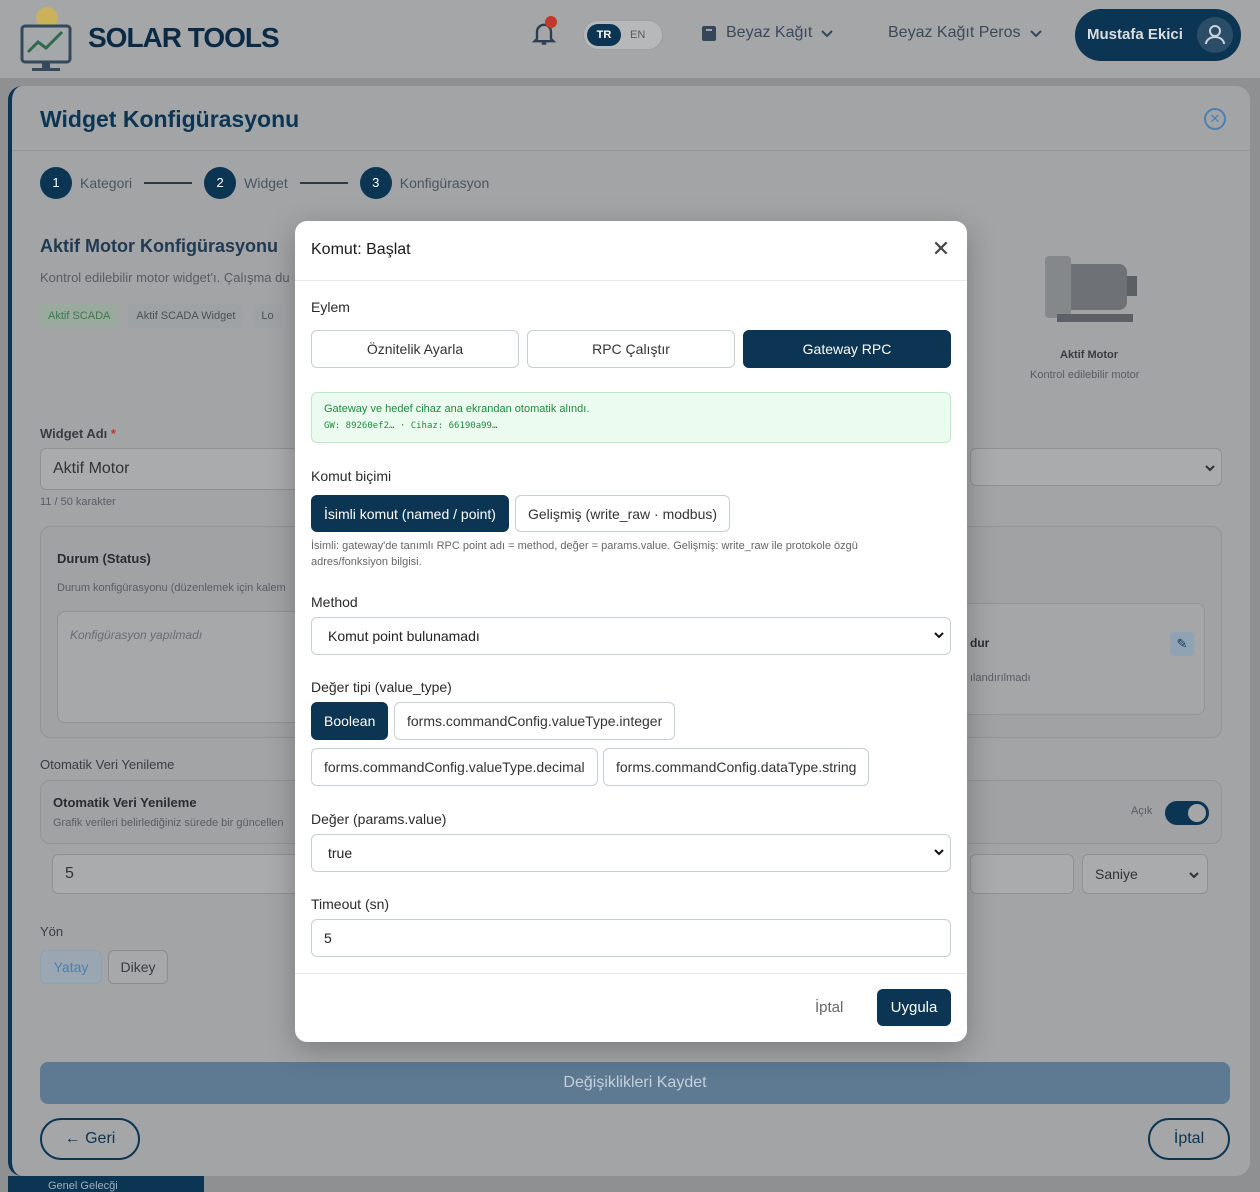  Describe the element at coordinates (623, 513) in the screenshot. I see `format-advanced-button: Gelişmiş (write_raw · modbus)` at that location.